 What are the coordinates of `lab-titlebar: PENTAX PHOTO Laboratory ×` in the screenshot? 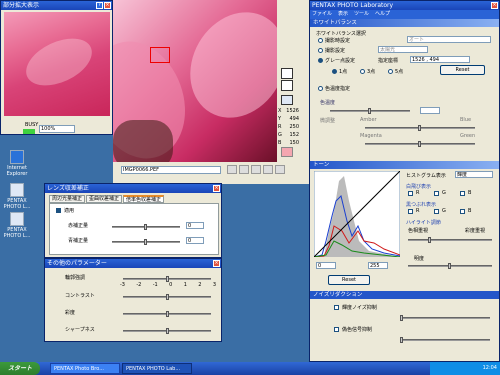 It's located at (404, 5).